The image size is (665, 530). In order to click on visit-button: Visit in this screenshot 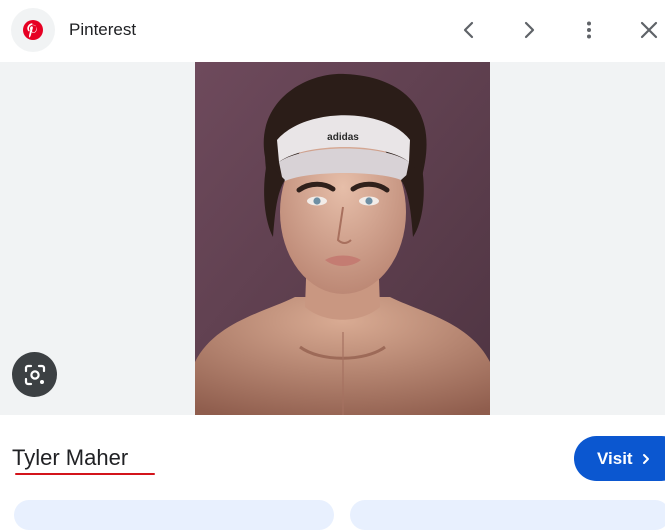, I will do `click(619, 458)`.